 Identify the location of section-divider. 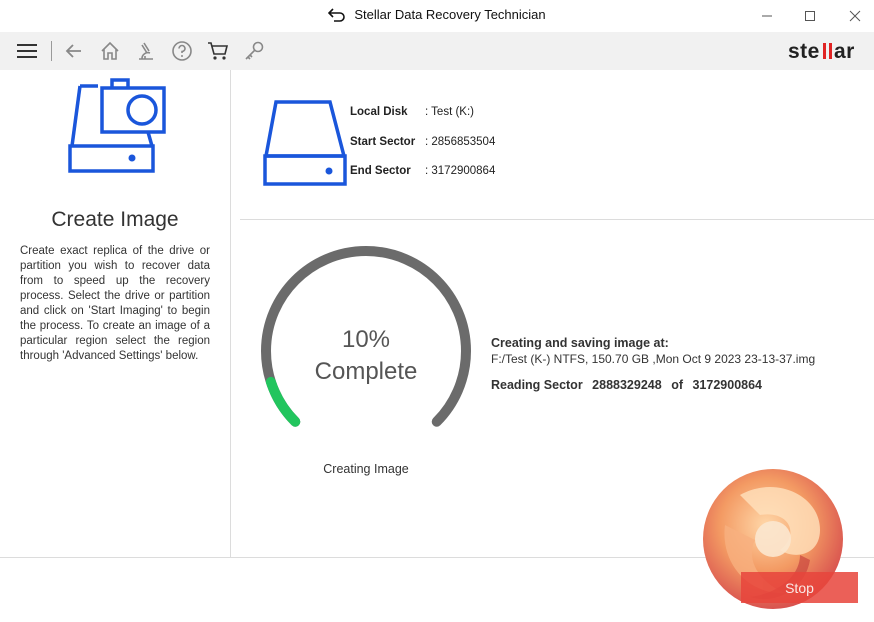
(557, 219).